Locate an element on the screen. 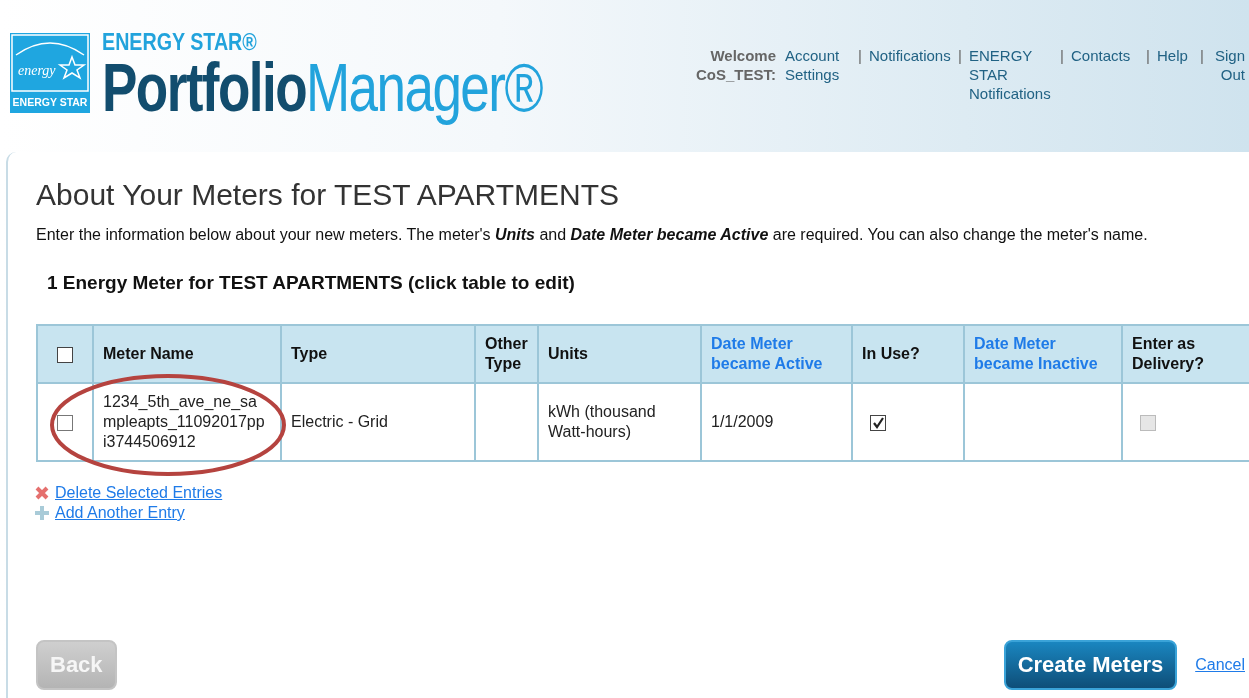  row-checkbox is located at coordinates (65, 422).